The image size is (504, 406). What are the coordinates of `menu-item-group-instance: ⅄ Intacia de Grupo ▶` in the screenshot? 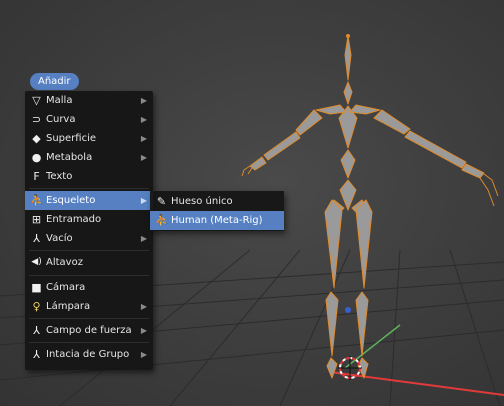 It's located at (89, 354).